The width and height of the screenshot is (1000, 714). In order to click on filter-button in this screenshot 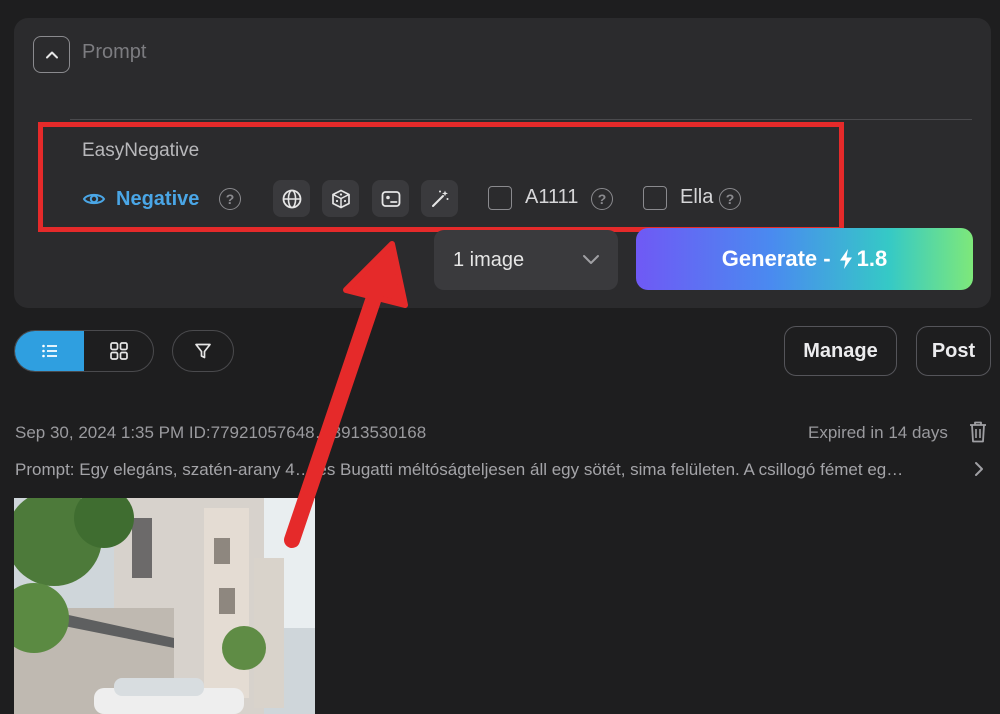, I will do `click(203, 351)`.